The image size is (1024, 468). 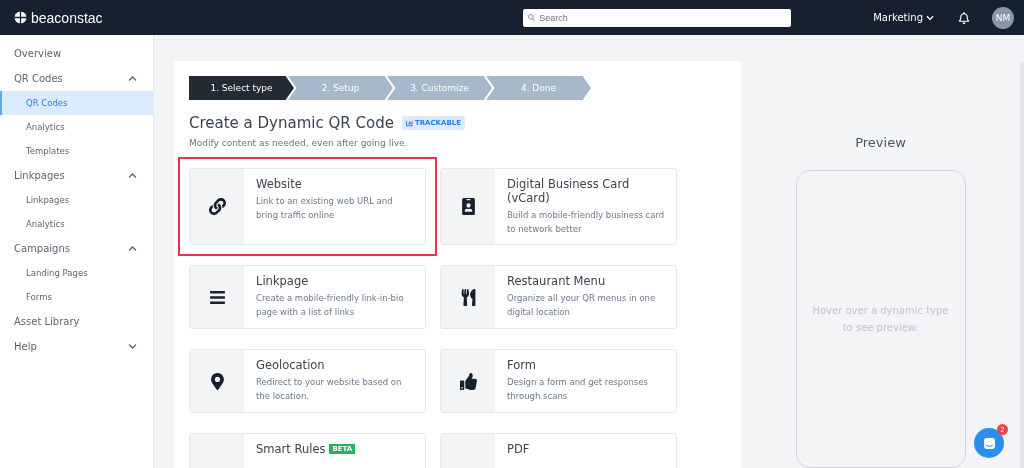 What do you see at coordinates (76, 248) in the screenshot?
I see `sidebar-section: Campaigns` at bounding box center [76, 248].